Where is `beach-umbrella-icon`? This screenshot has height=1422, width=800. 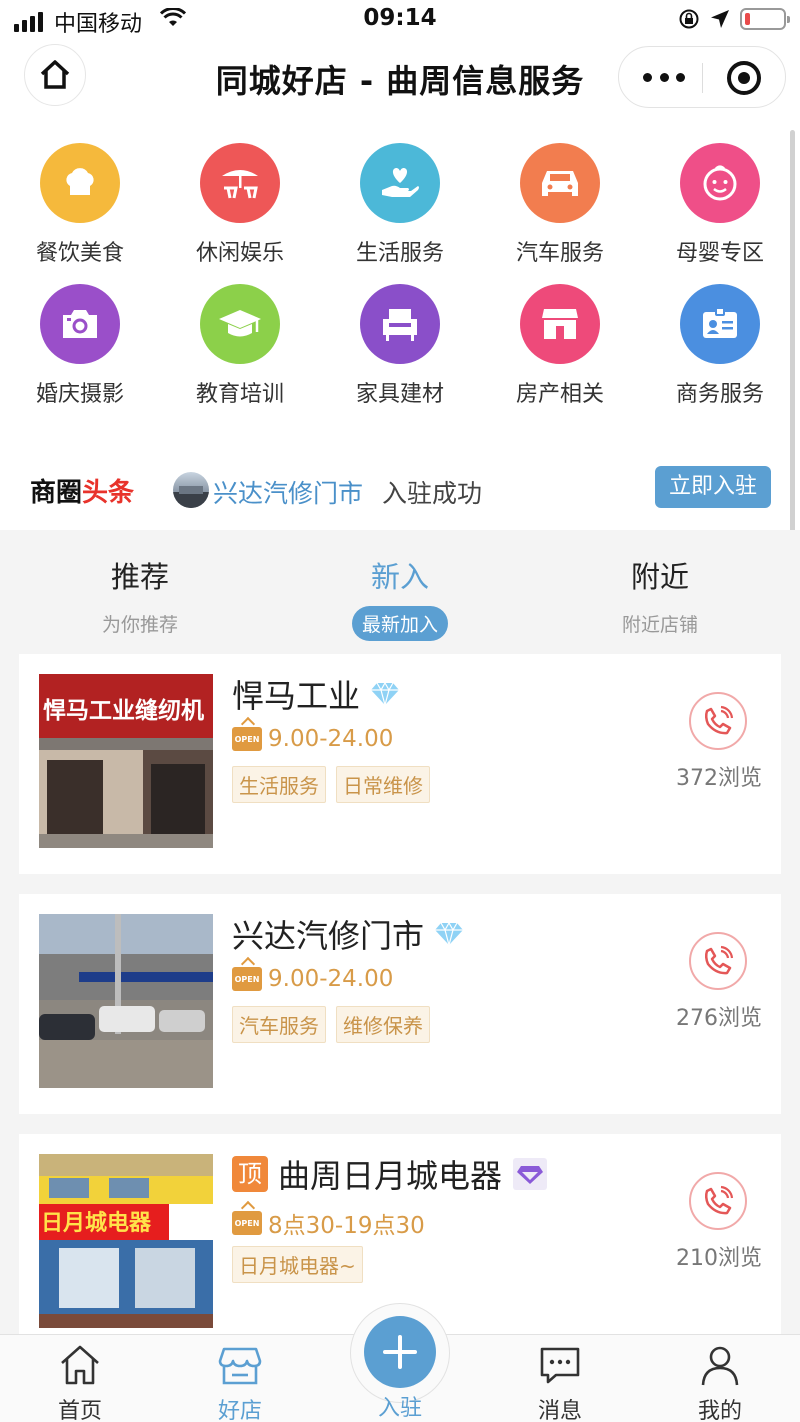
beach-umbrella-icon is located at coordinates (240, 183).